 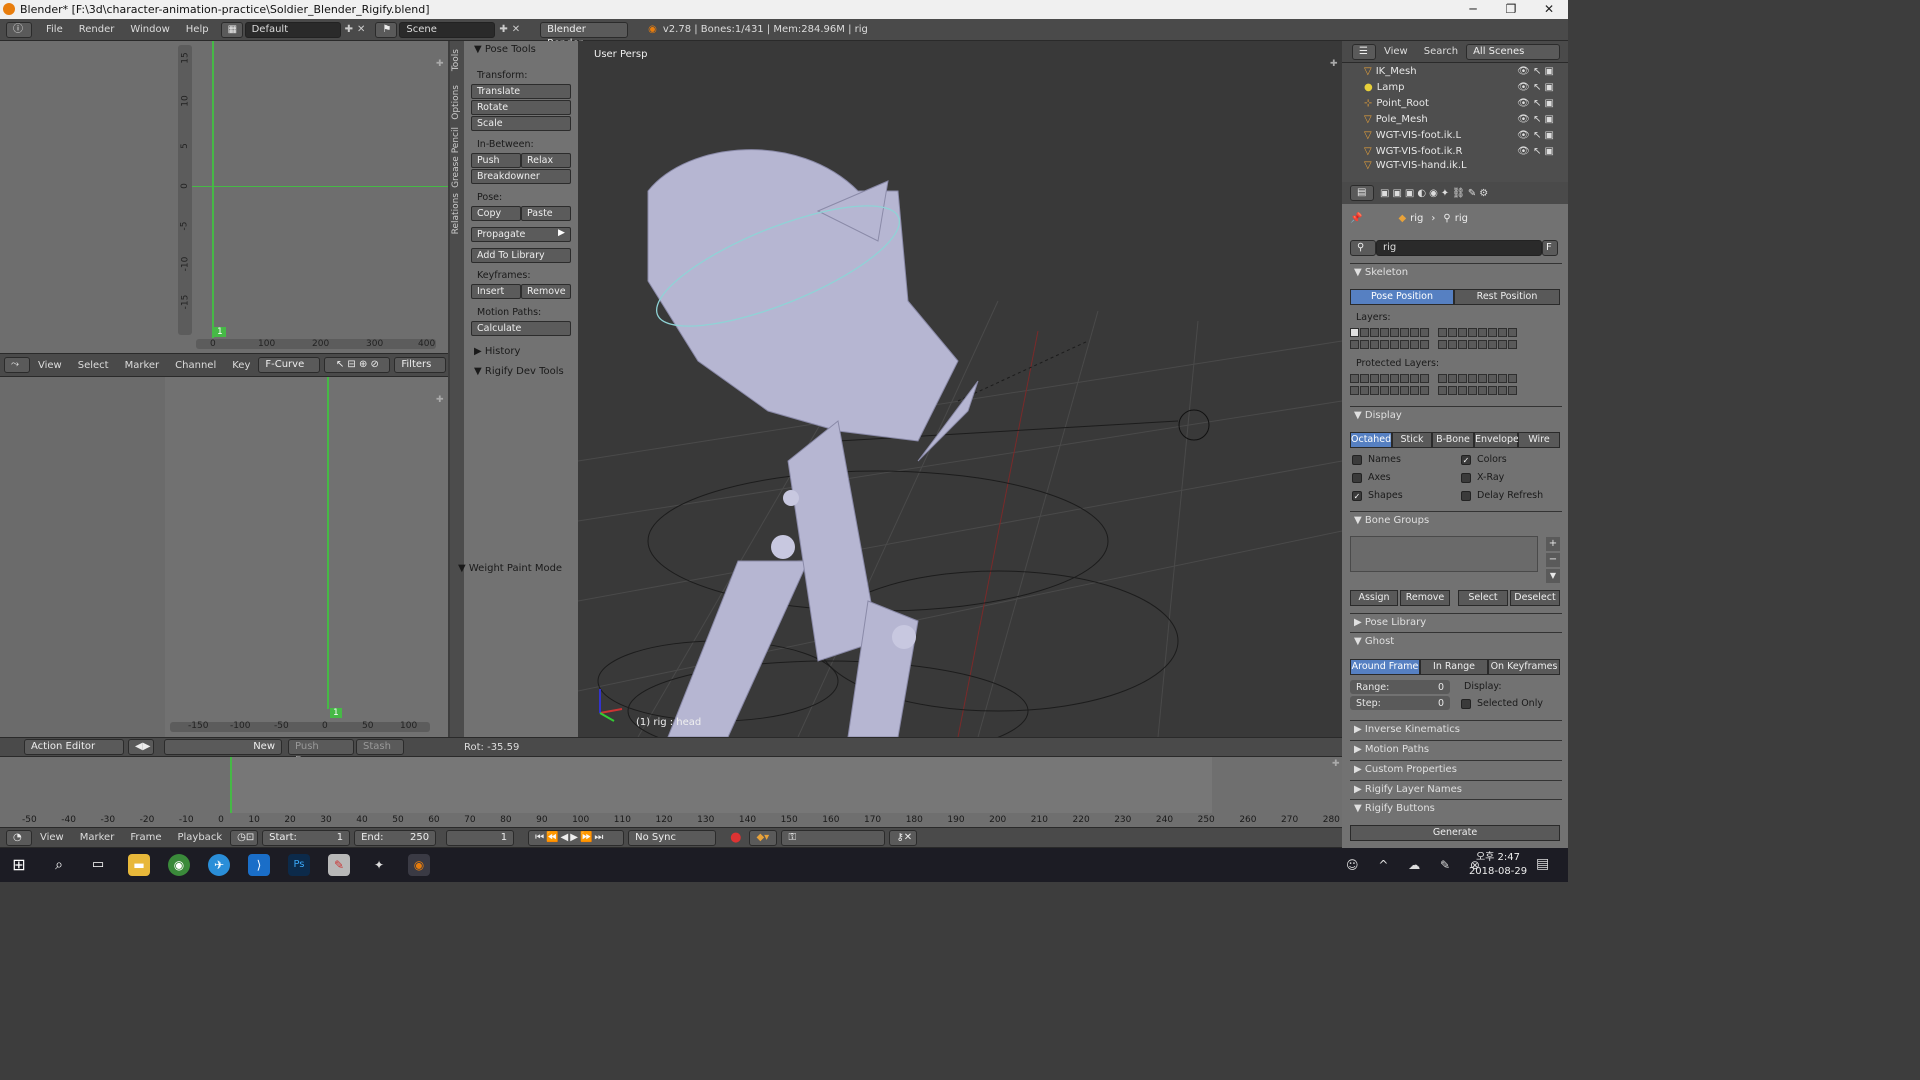 What do you see at coordinates (496, 160) in the screenshot?
I see `push-button: Push` at bounding box center [496, 160].